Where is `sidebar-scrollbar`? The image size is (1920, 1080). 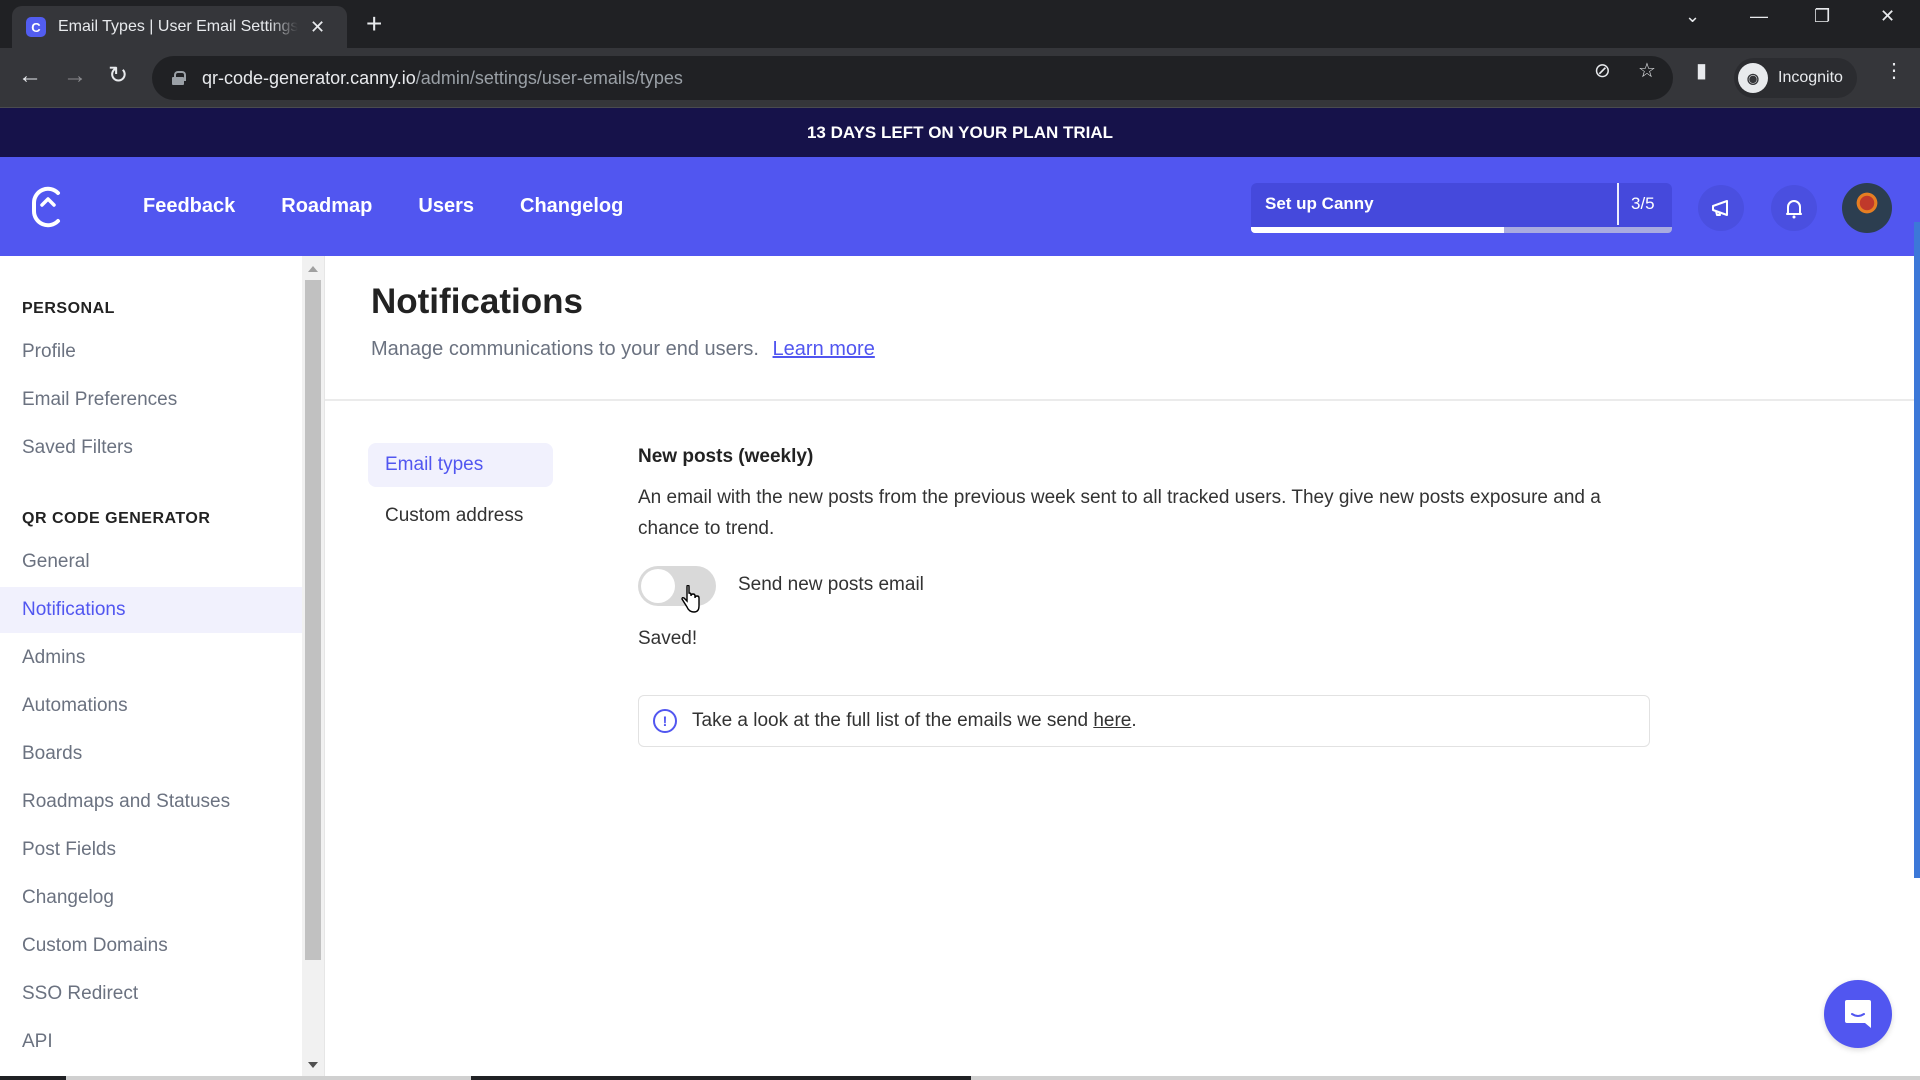 sidebar-scrollbar is located at coordinates (313, 666).